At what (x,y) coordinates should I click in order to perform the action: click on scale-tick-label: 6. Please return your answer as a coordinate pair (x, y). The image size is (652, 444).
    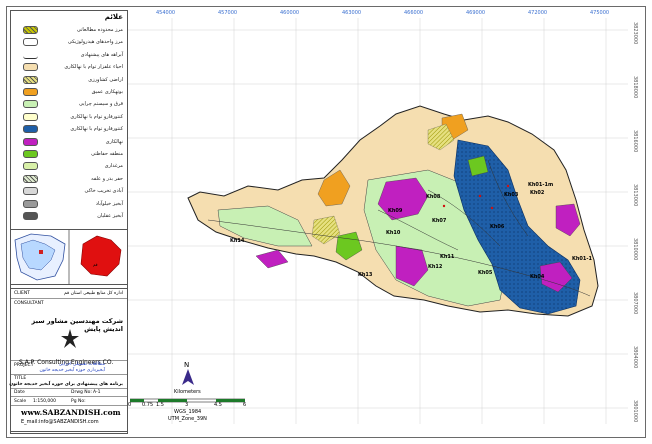
    Looking at the image, I should click on (245, 405).